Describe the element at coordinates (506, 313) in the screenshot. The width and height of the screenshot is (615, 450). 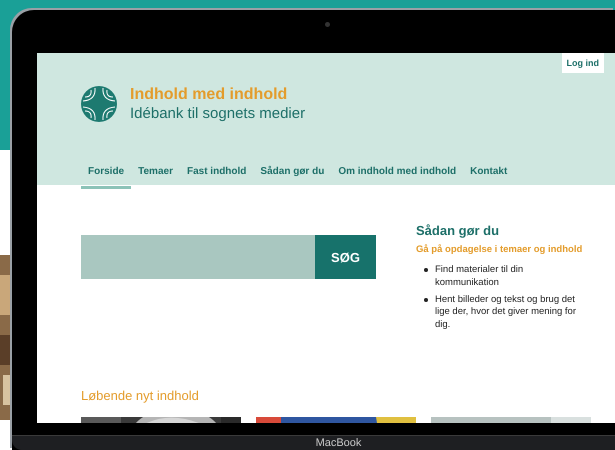
I see `bullet-text: Hent billeder og tekst og brug det lige der, hvor det giver mening for dig.` at that location.